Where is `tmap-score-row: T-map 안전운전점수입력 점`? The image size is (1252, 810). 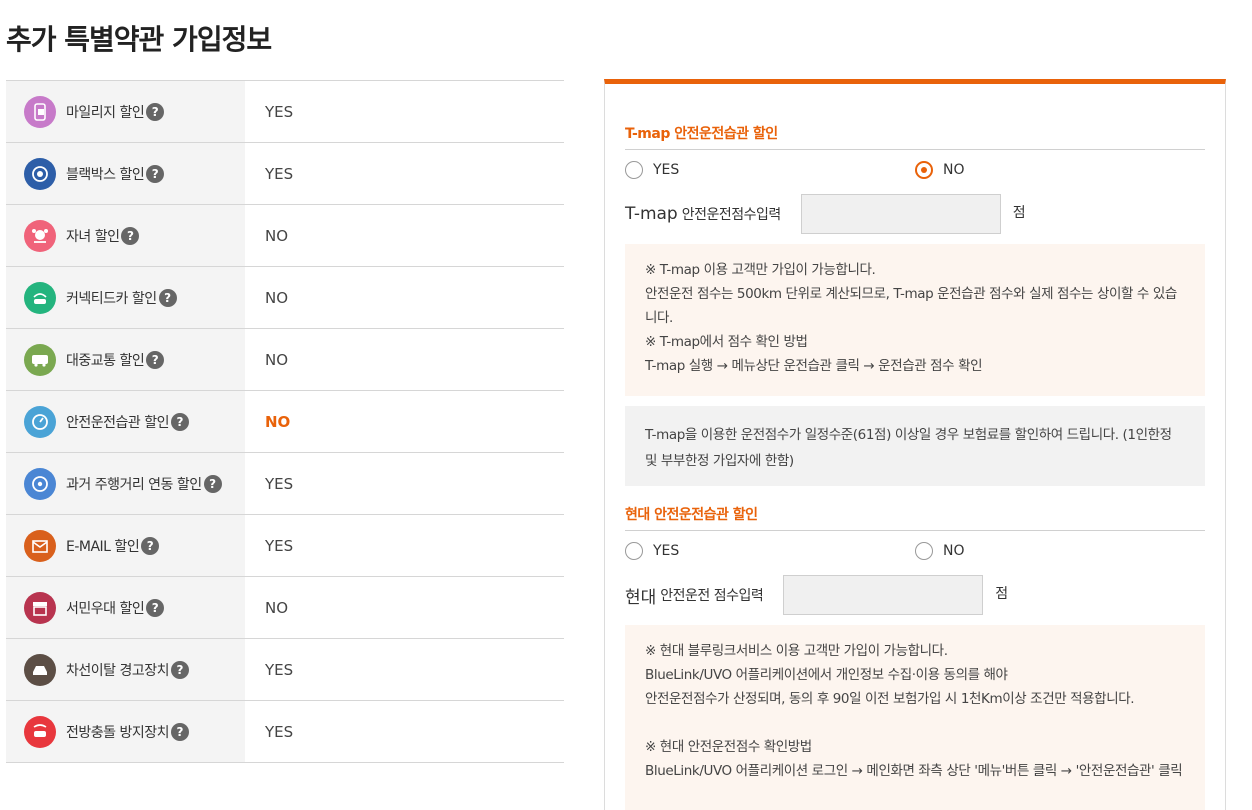 tmap-score-row: T-map 안전운전점수입력 점 is located at coordinates (825, 214).